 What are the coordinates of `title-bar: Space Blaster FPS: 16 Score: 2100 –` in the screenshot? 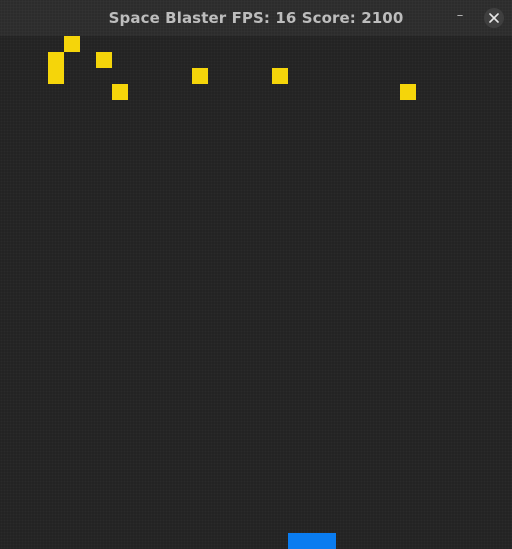 It's located at (256, 18).